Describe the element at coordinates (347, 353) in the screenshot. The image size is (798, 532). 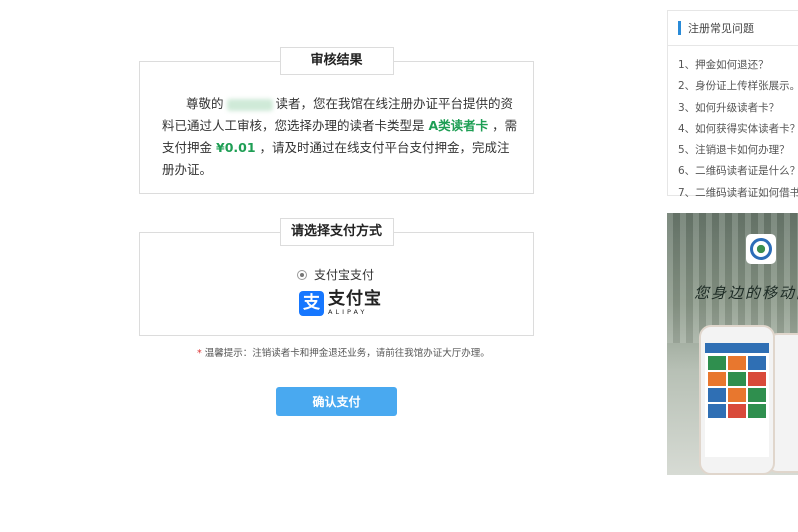
I see `notice-text: 温馨提示：注销读者卡和押金退还业务，请前往我馆办证大厅办理。` at that location.